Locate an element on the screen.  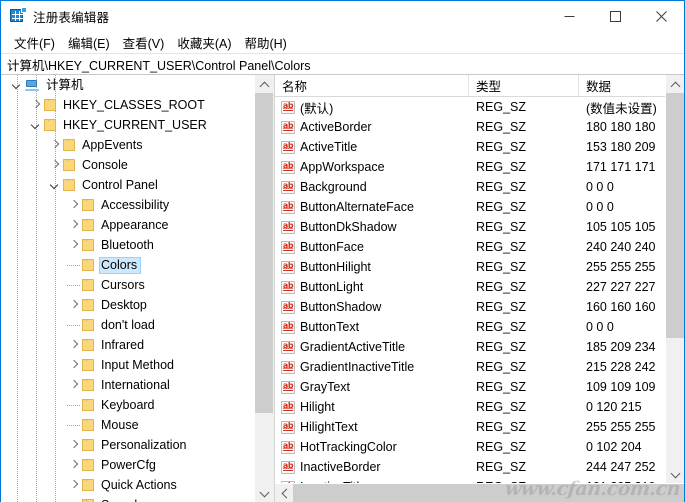
table-row: ab ButtonLight REG_SZ 227 227 227 is located at coordinates (470, 287).